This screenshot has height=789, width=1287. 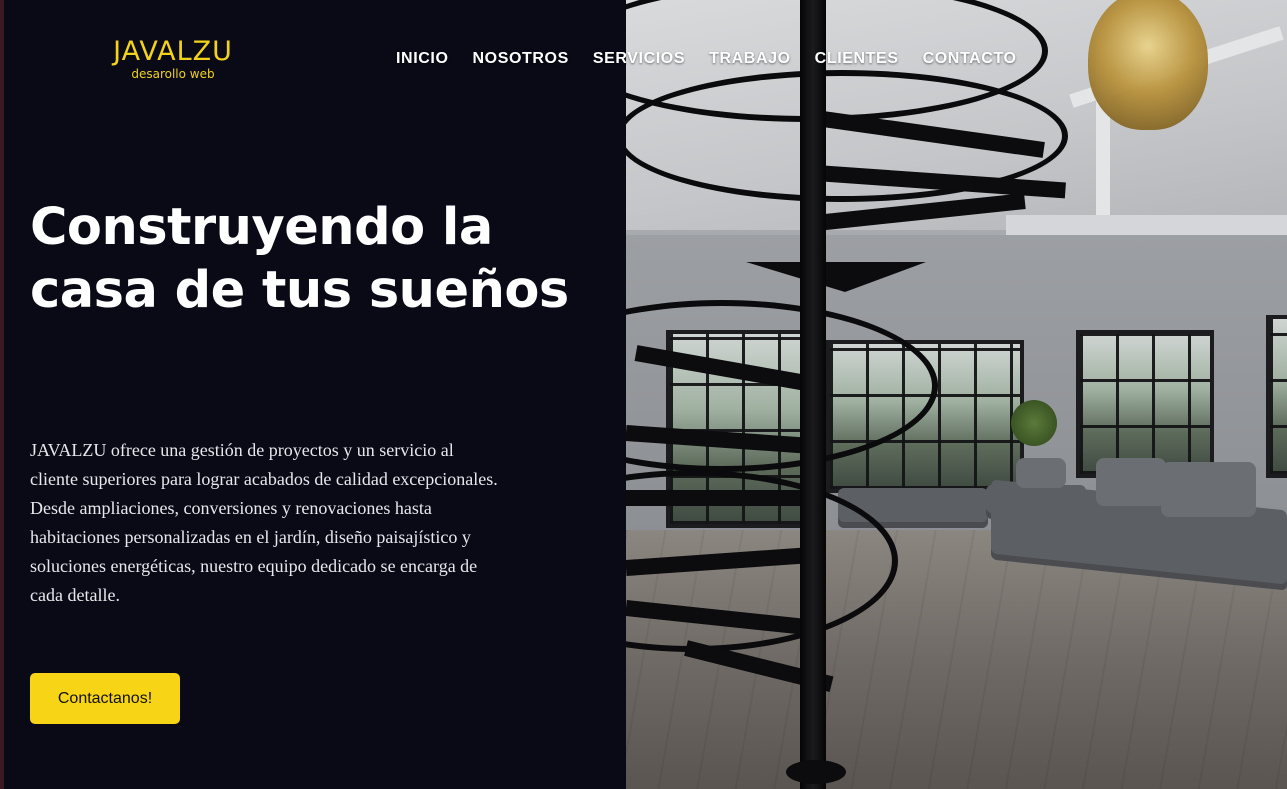 I want to click on logo-tagline: desarollo web, so click(x=173, y=74).